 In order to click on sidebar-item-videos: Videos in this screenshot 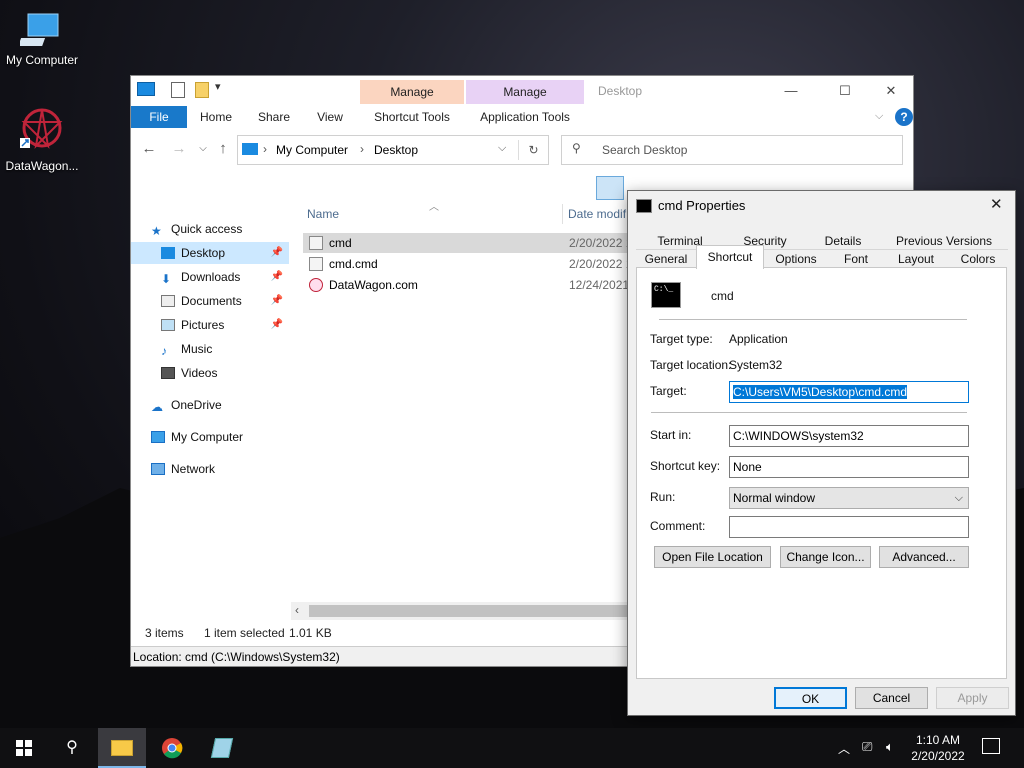, I will do `click(225, 373)`.